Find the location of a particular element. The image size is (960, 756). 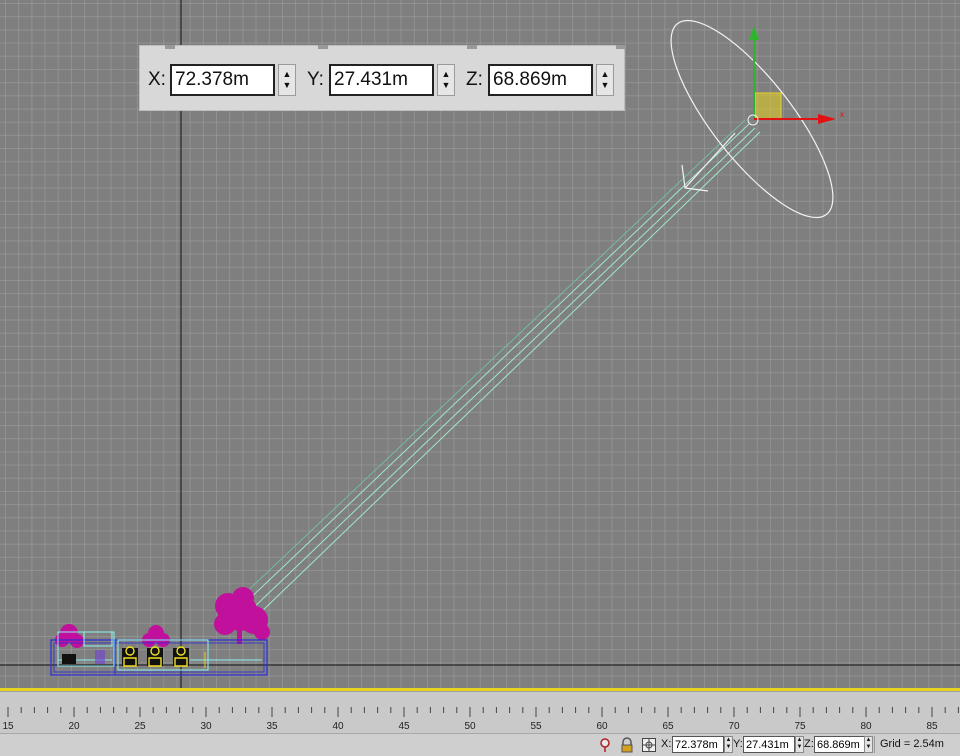

gizmo-y-arrow is located at coordinates (754, 33).